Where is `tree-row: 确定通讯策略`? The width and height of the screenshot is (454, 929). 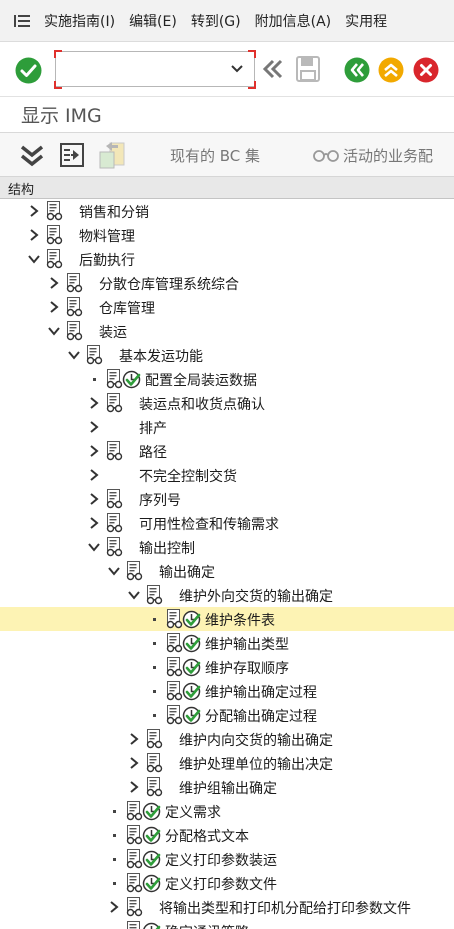
tree-row: 确定通讯策略 is located at coordinates (227, 924).